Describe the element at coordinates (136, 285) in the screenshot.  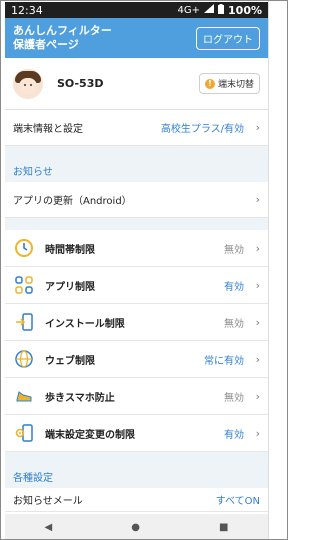
I see `menu-item-1: アプリ制限 有効 ›` at that location.